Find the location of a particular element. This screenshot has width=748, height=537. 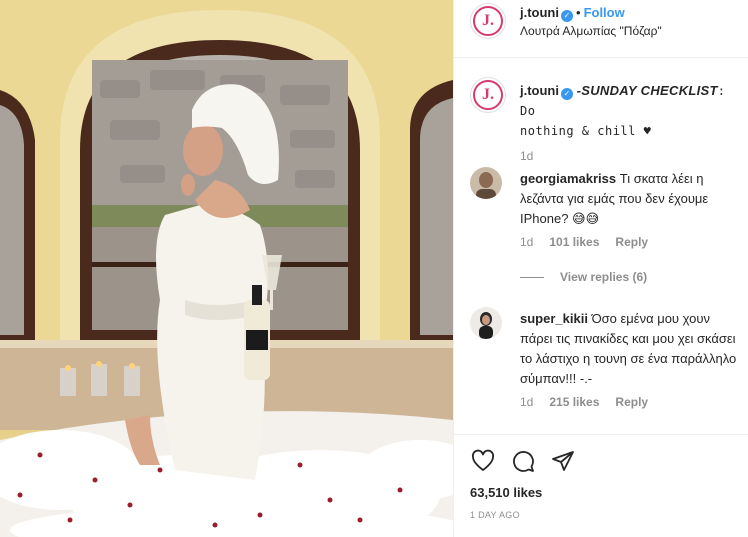

like-button is located at coordinates (483, 461).